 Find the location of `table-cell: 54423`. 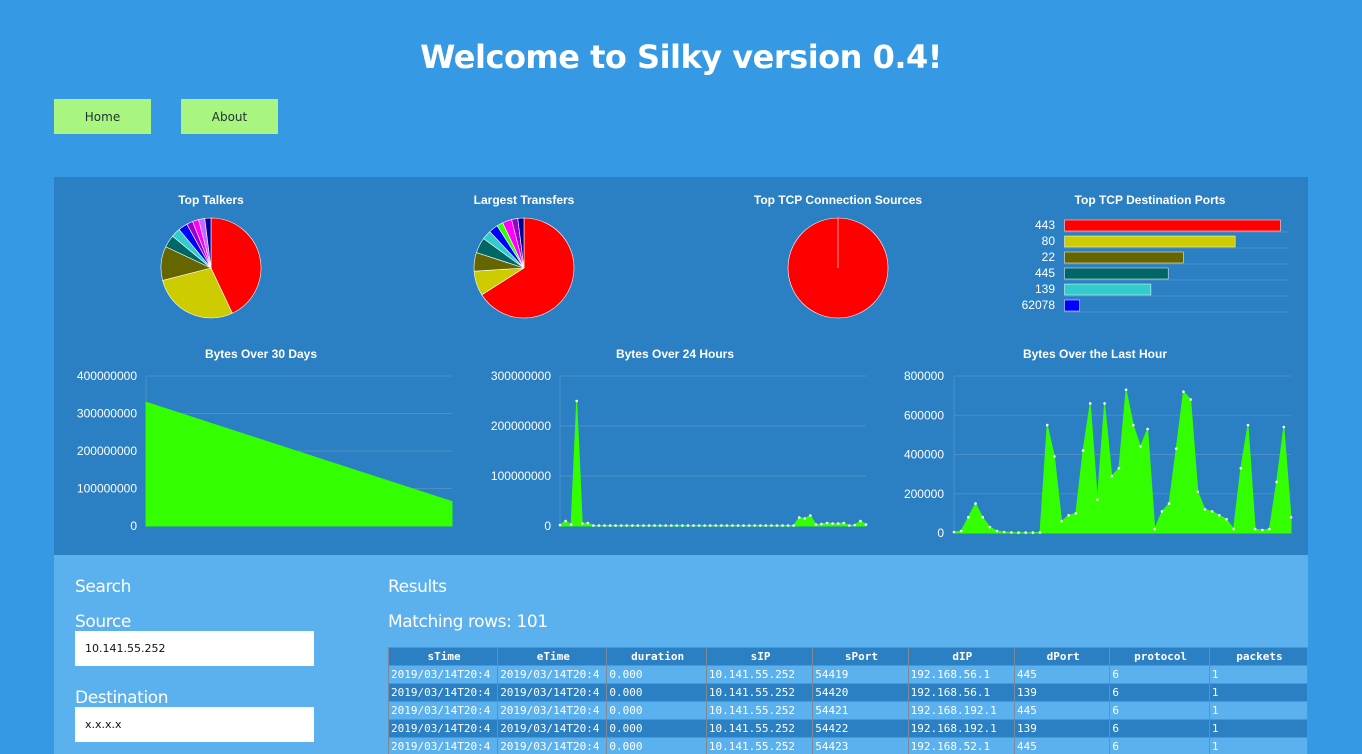

table-cell: 54423 is located at coordinates (860, 745).